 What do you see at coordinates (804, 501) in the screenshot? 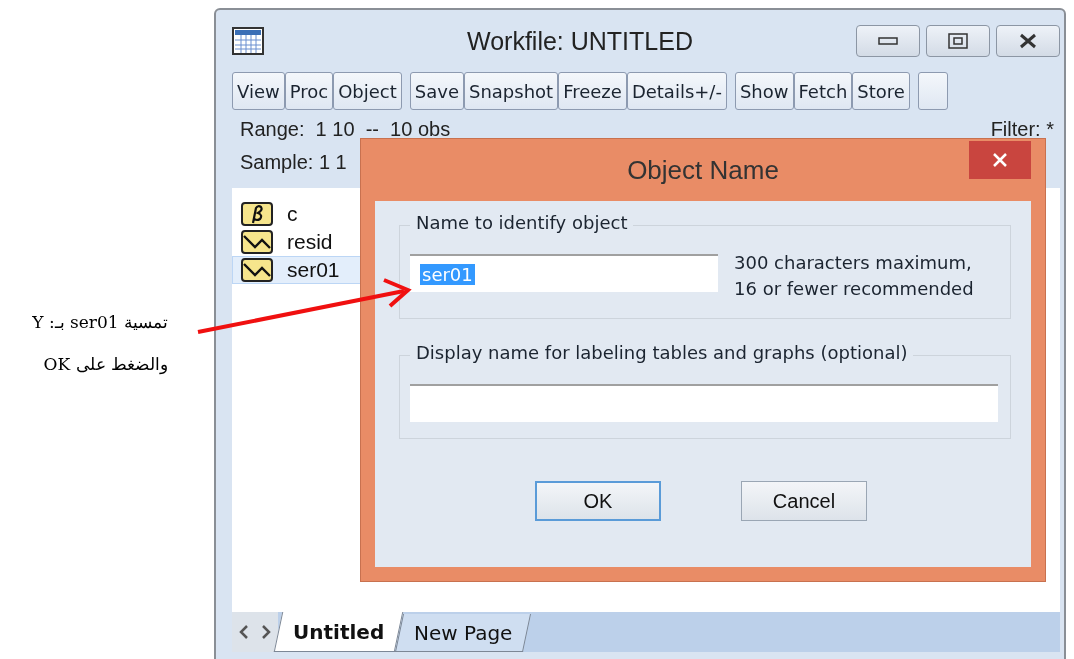
I see `dialog-button: Cancel` at bounding box center [804, 501].